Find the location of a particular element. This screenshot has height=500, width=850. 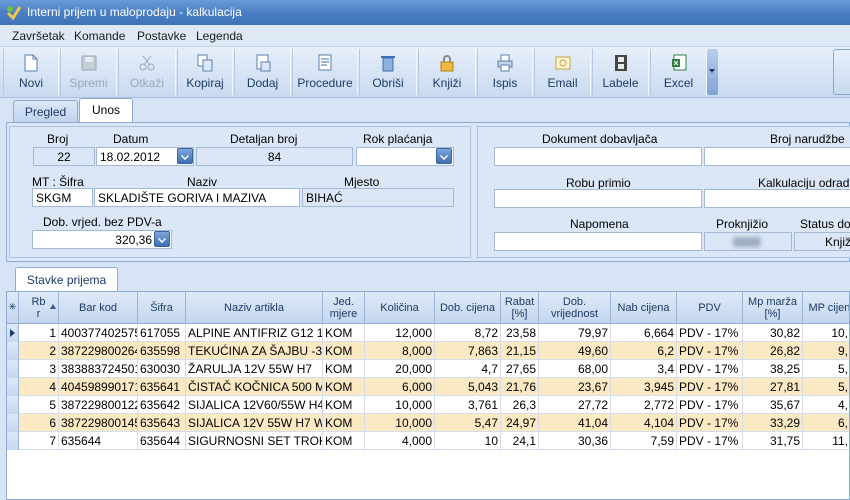

robu-primio-field is located at coordinates (598, 198).